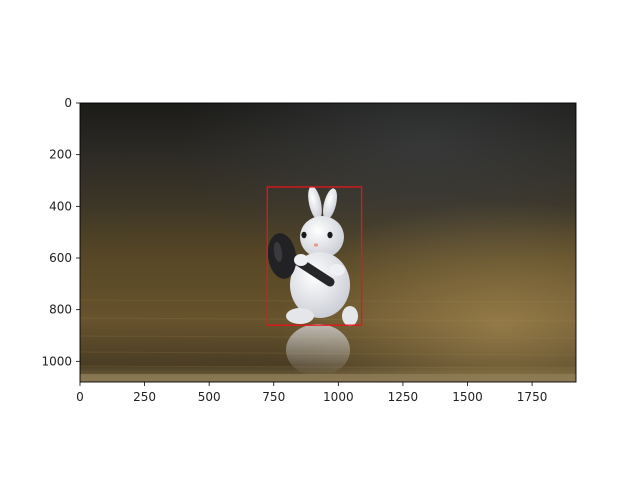  Describe the element at coordinates (144, 397) in the screenshot. I see `x-tick-label: 250` at that location.